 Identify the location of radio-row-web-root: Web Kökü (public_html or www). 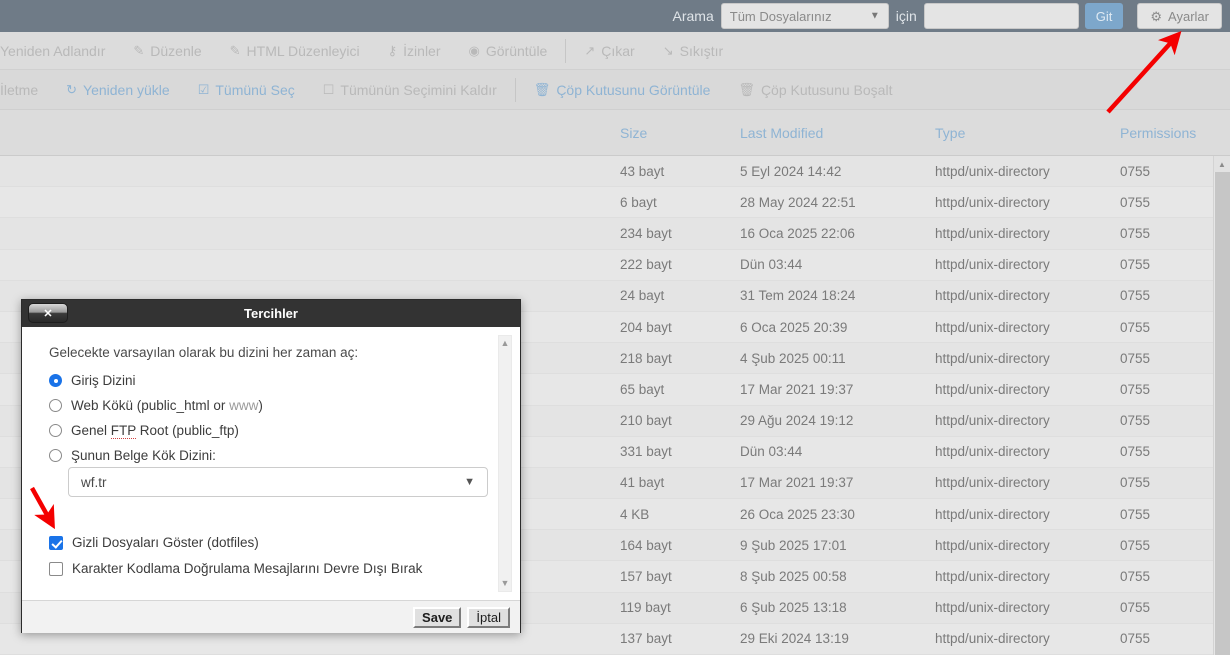
(271, 405).